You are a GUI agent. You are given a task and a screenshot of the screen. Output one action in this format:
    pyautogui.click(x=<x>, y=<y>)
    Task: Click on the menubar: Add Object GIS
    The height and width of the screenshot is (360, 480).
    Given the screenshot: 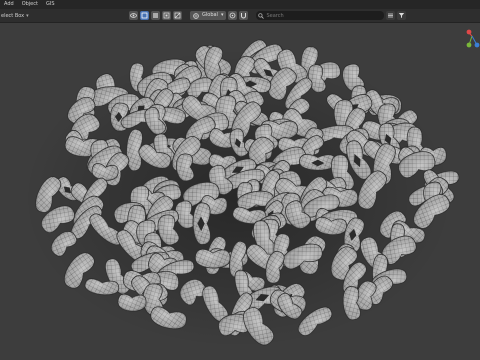 What is the action you would take?
    pyautogui.click(x=240, y=4)
    